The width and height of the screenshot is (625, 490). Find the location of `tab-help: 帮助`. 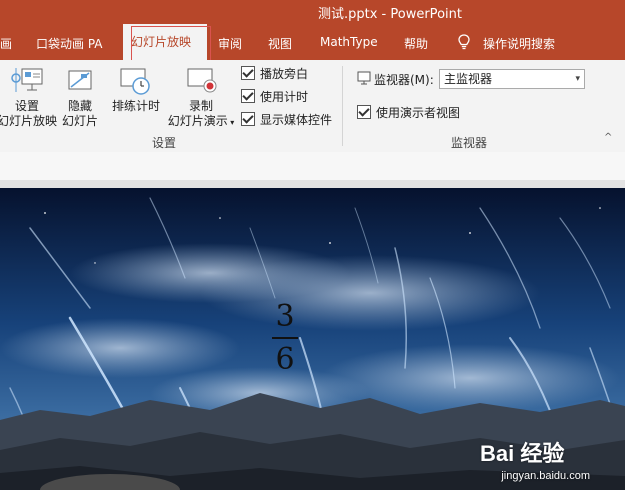

tab-help: 帮助 is located at coordinates (416, 43).